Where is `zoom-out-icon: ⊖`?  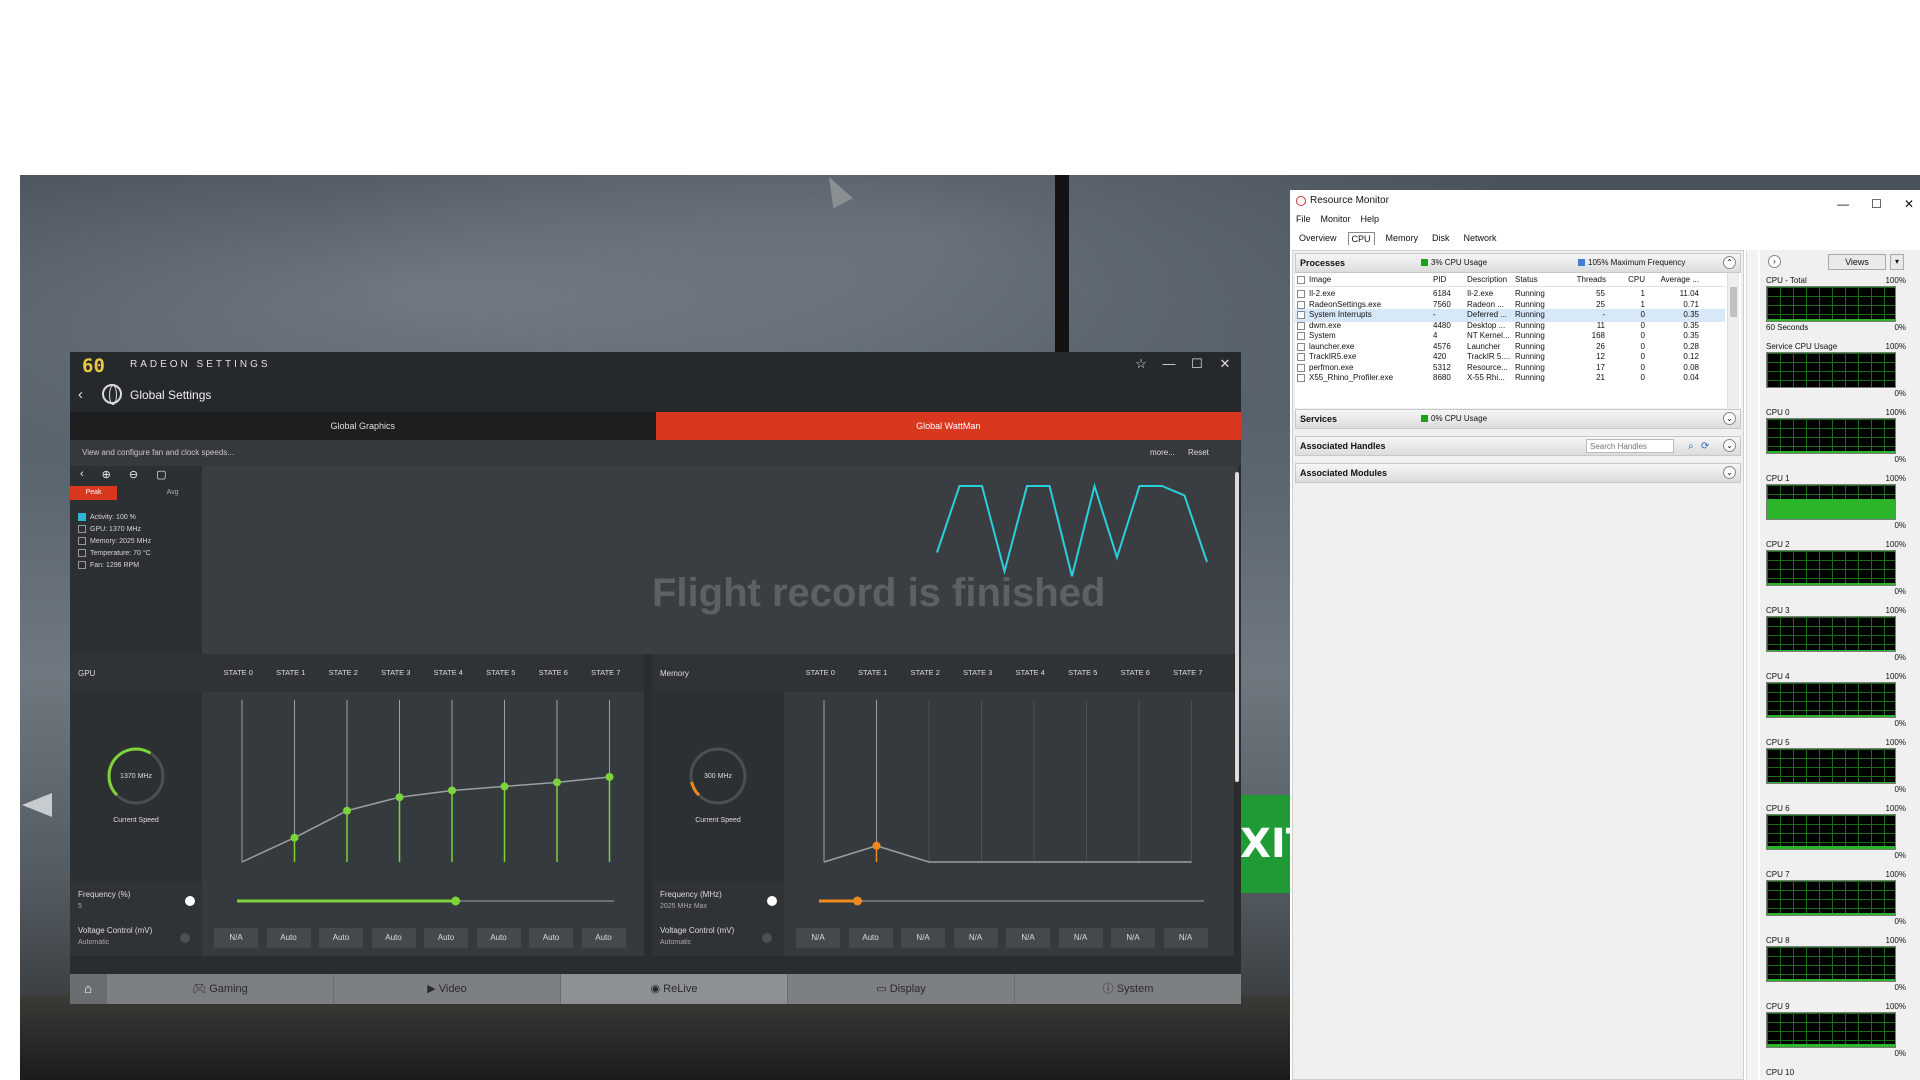
zoom-out-icon: ⊖ is located at coordinates (133, 474).